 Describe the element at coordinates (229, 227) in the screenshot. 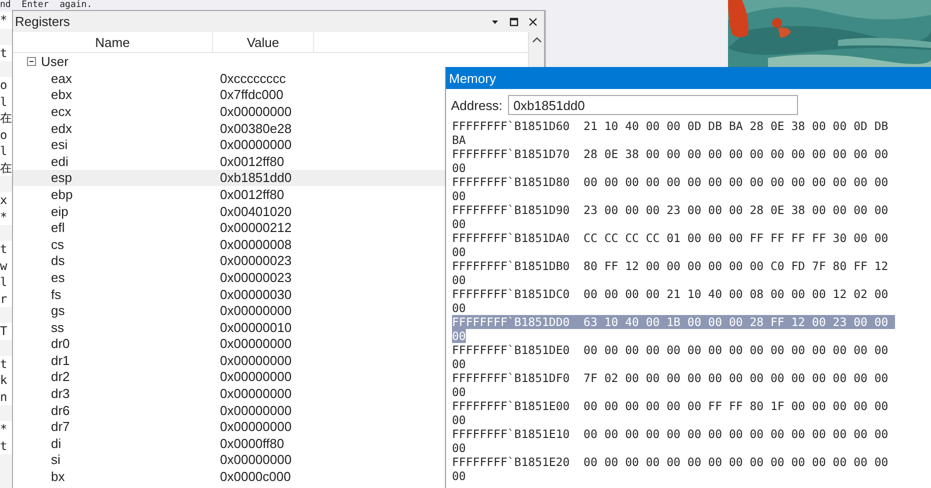

I see `register-row: efl 0x00000212` at that location.